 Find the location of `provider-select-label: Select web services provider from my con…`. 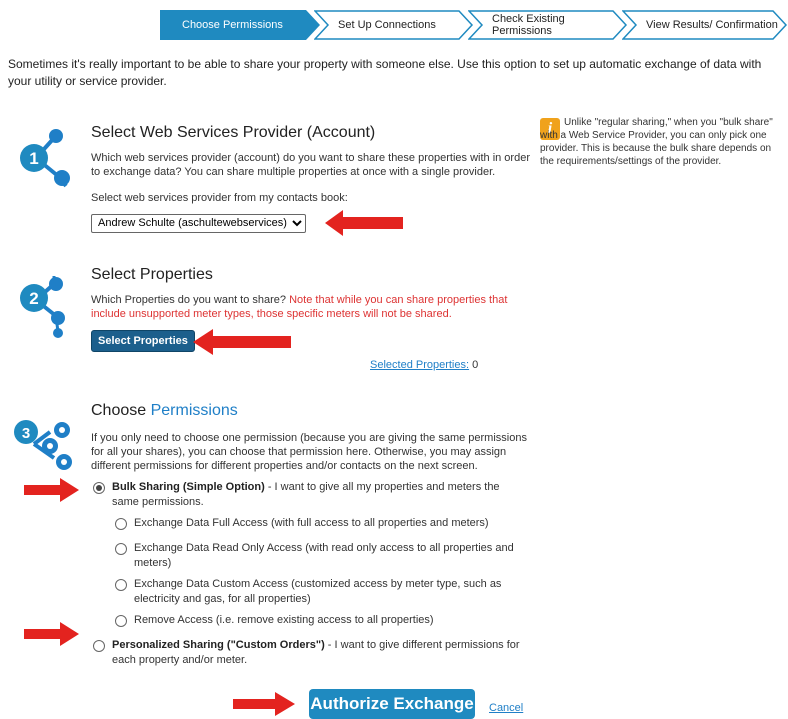

provider-select-label: Select web services provider from my con… is located at coordinates (219, 198).